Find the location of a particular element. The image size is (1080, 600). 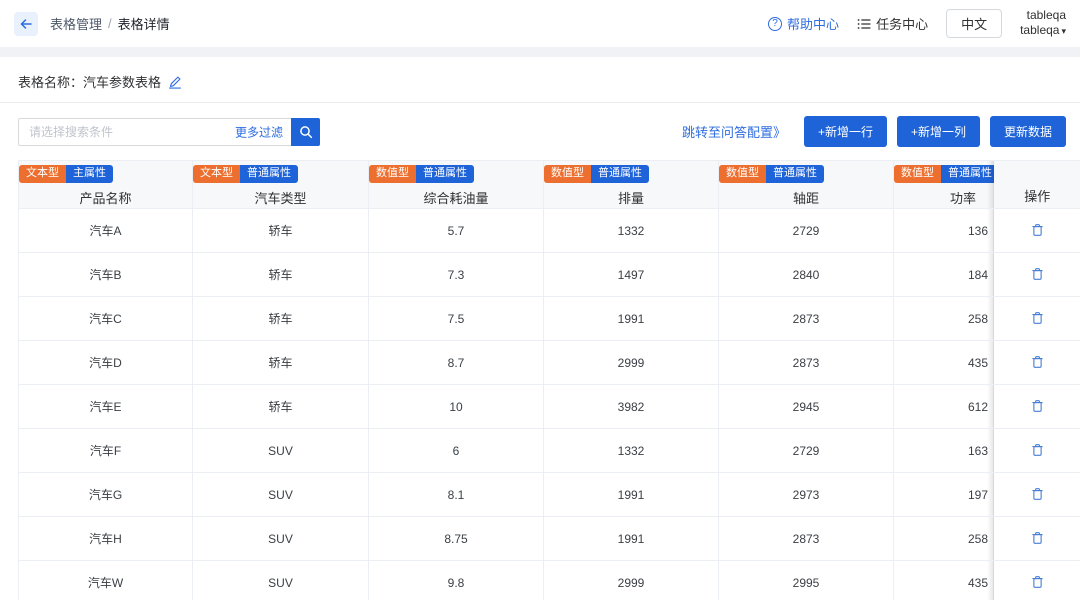

column-badges: 文本型 普通属性 is located at coordinates (280, 174).